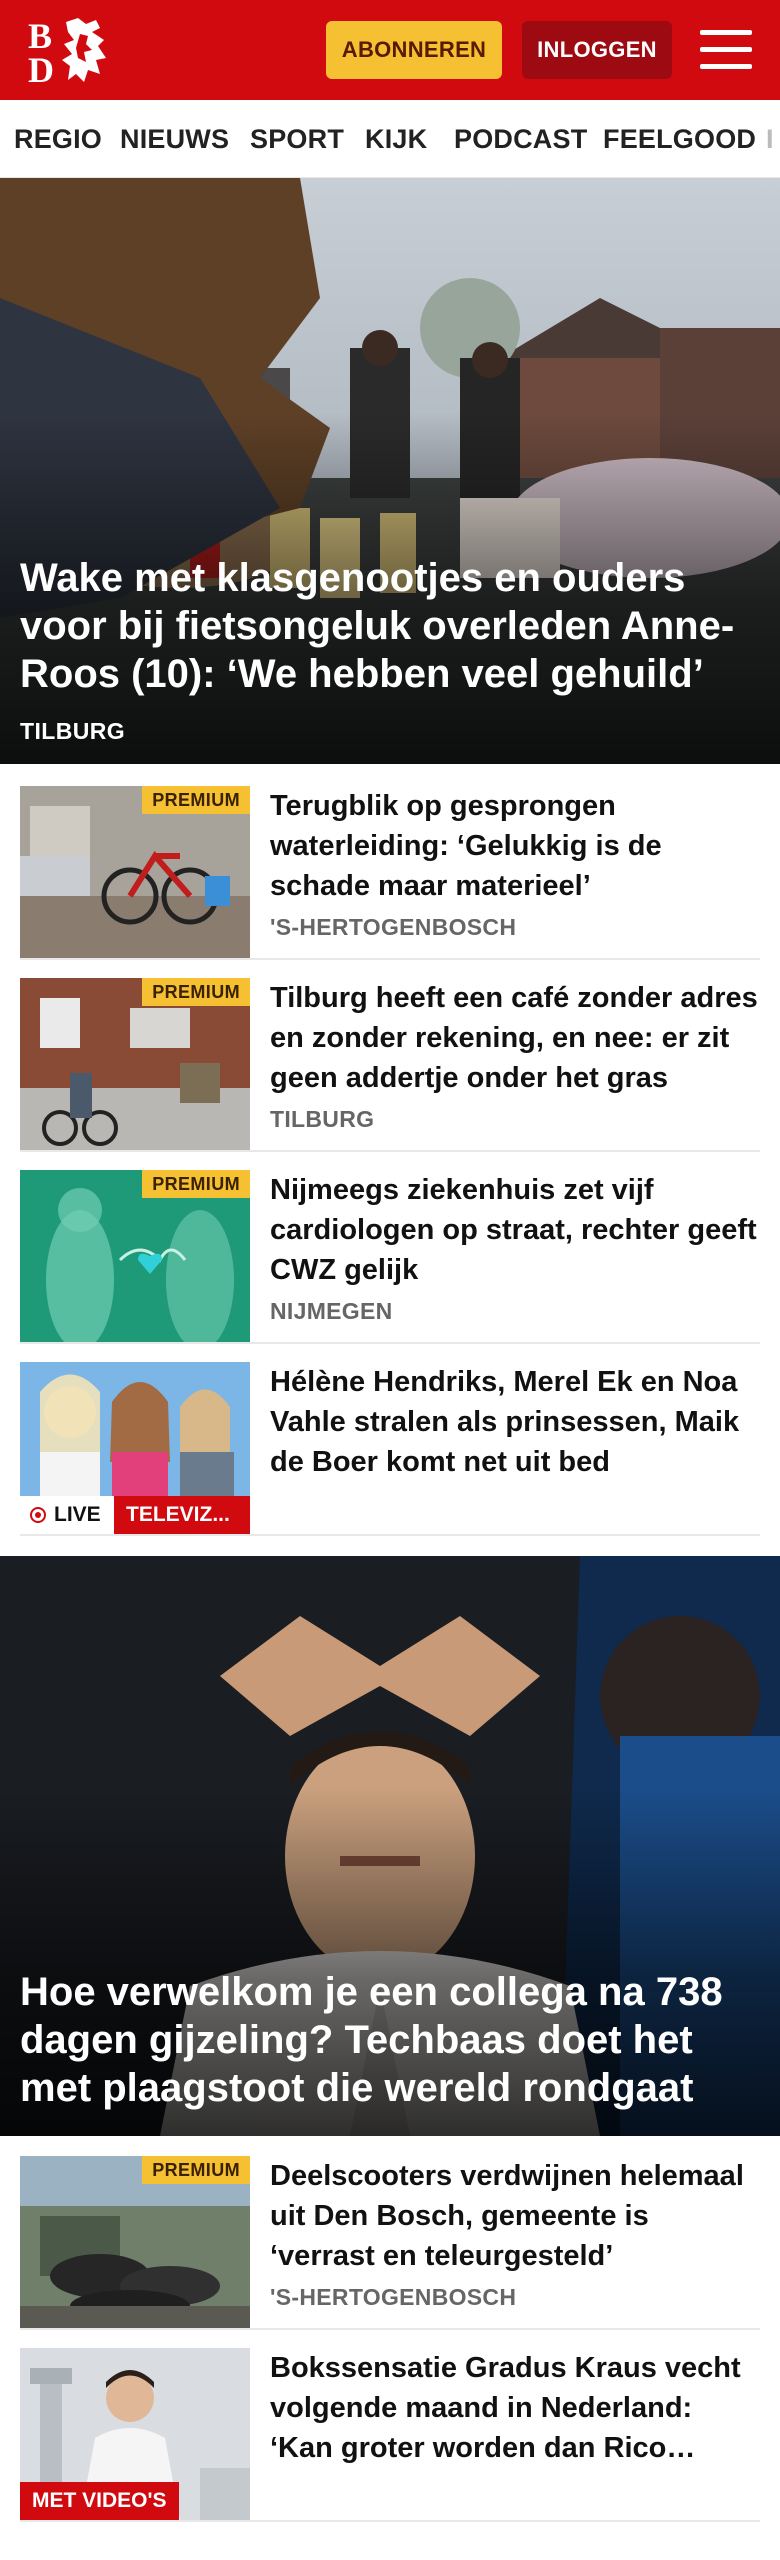  What do you see at coordinates (679, 139) in the screenshot?
I see `nav-item-feelgood: FEELGOOD` at bounding box center [679, 139].